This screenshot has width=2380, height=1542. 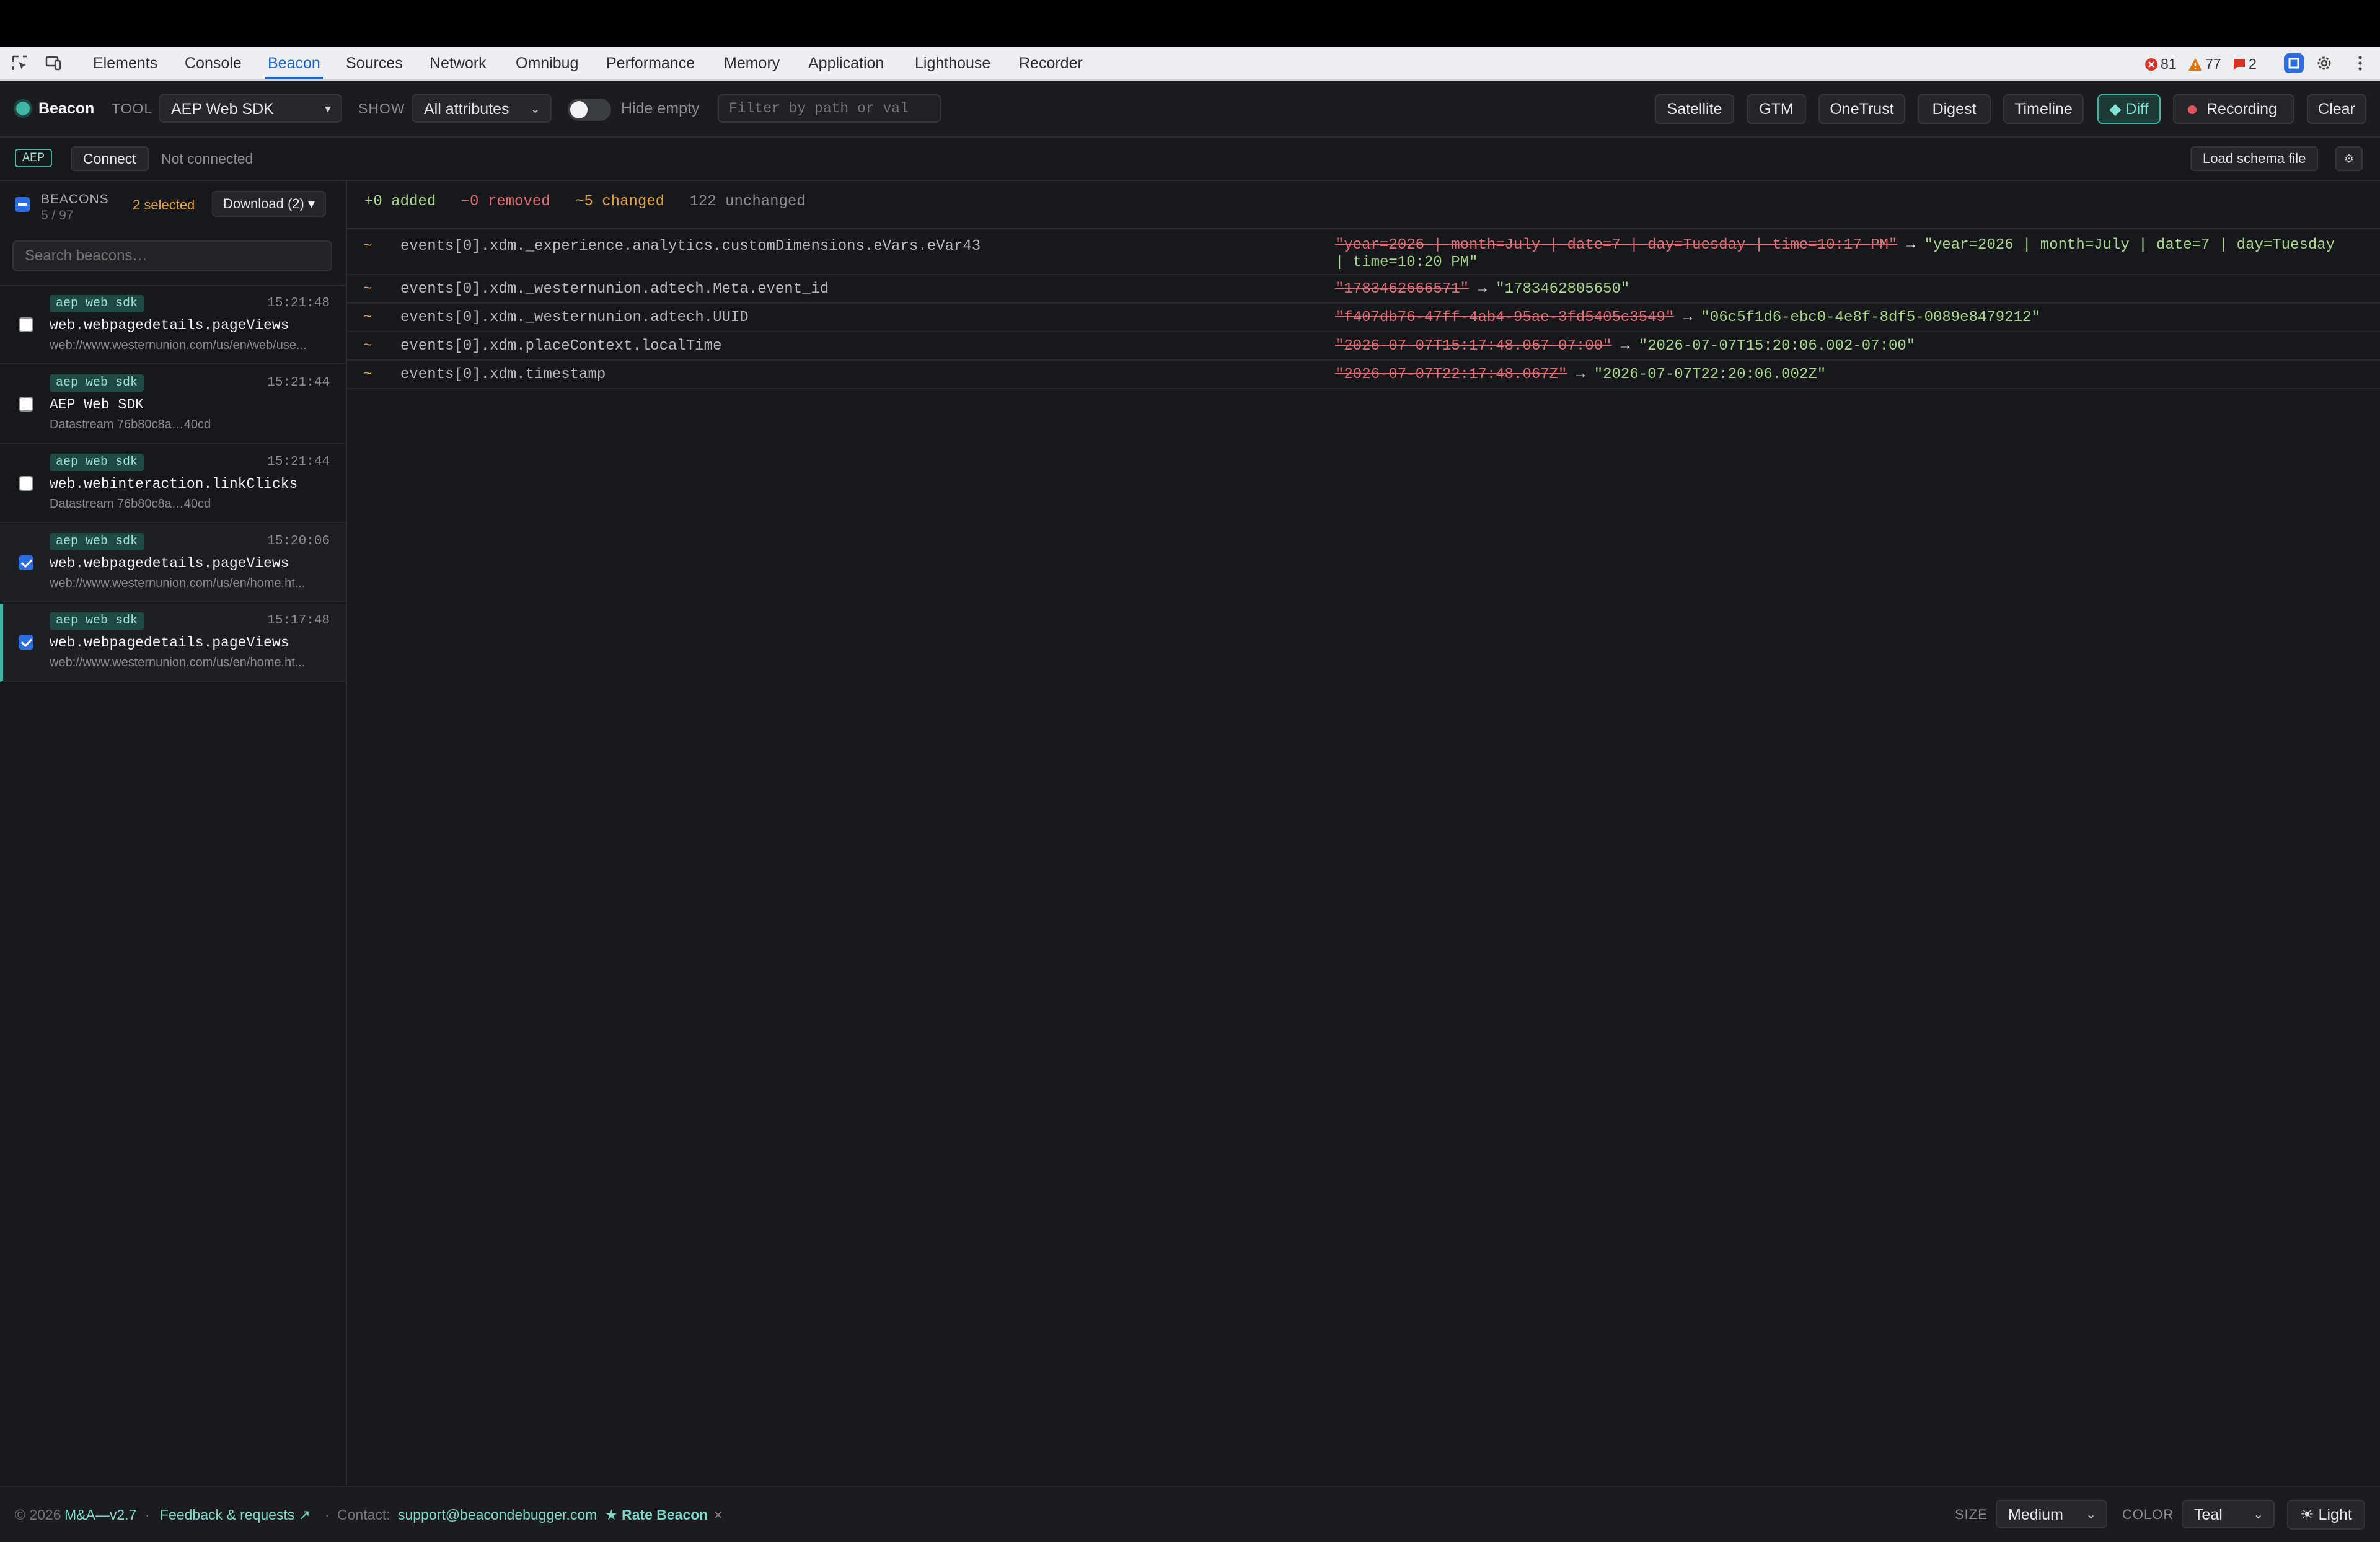 What do you see at coordinates (2208, 1514) in the screenshot?
I see `color-select-value: Teal` at bounding box center [2208, 1514].